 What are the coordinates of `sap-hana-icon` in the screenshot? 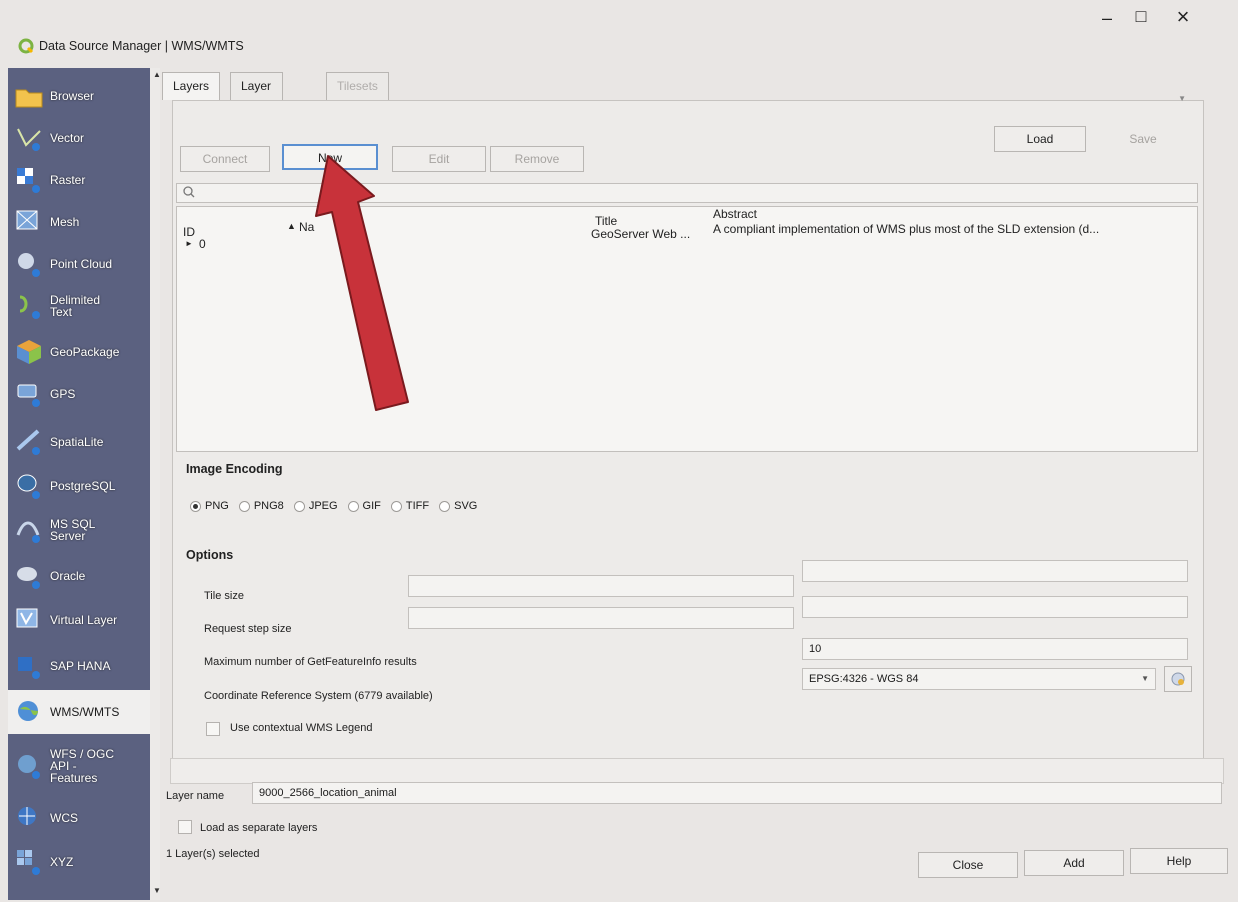 It's located at (29, 668).